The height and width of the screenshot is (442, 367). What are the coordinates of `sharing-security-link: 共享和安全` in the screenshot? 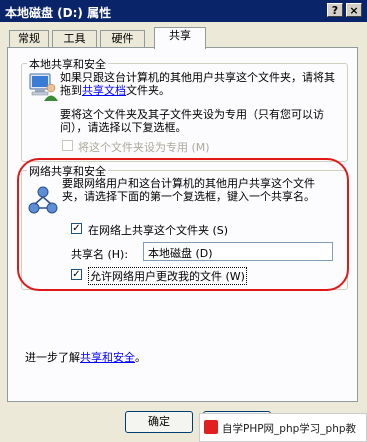 It's located at (107, 357).